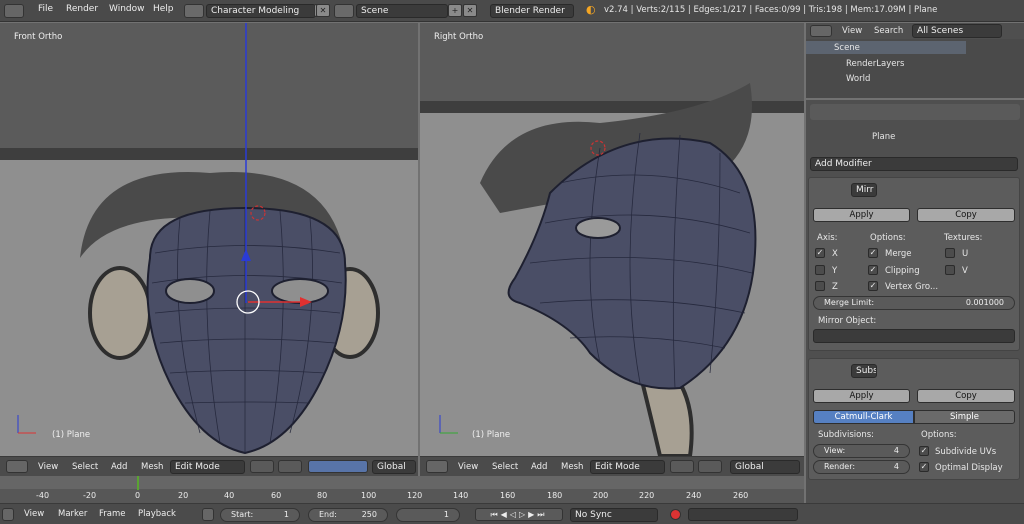 This screenshot has height=524, width=1024. I want to click on current-frame-marker, so click(138, 483).